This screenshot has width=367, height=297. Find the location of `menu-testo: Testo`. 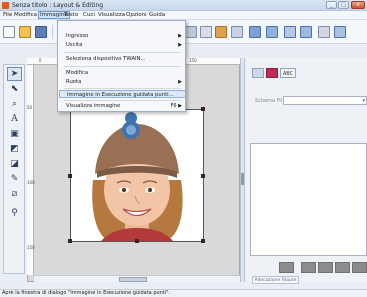

menu-testo: Testo is located at coordinates (71, 15).